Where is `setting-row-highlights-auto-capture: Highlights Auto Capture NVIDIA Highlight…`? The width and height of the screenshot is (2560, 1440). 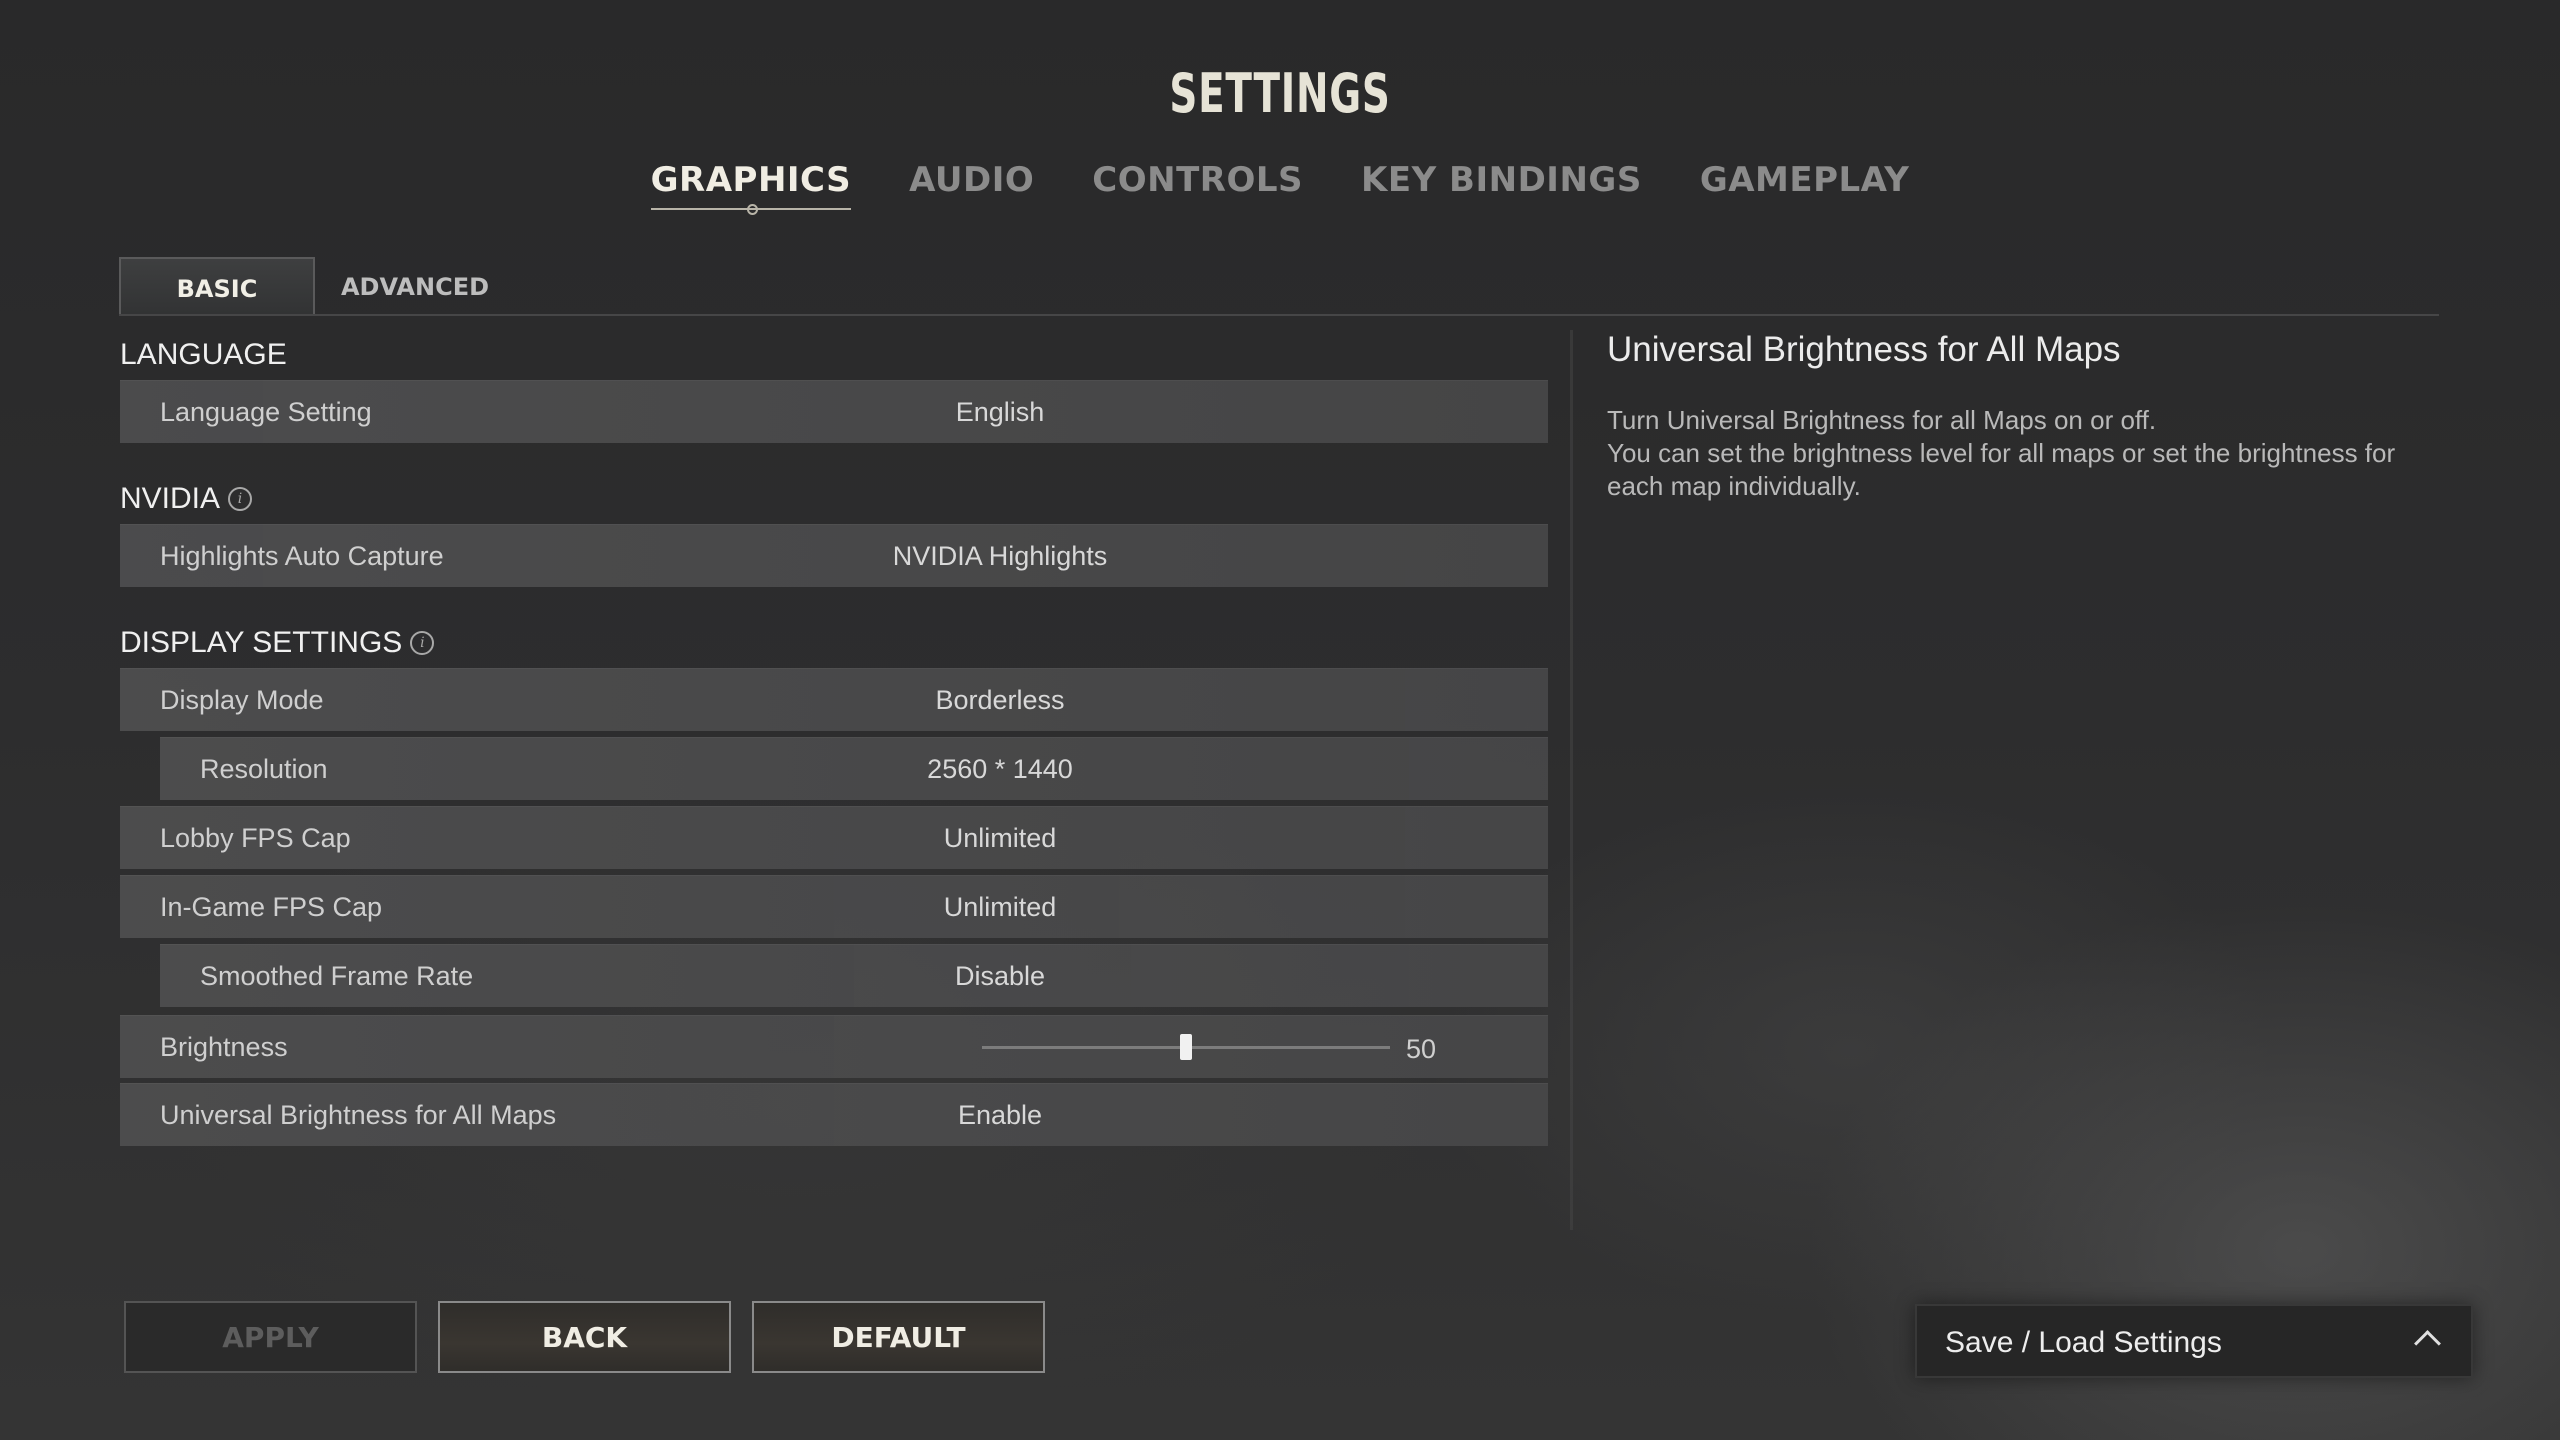 setting-row-highlights-auto-capture: Highlights Auto Capture NVIDIA Highlight… is located at coordinates (834, 555).